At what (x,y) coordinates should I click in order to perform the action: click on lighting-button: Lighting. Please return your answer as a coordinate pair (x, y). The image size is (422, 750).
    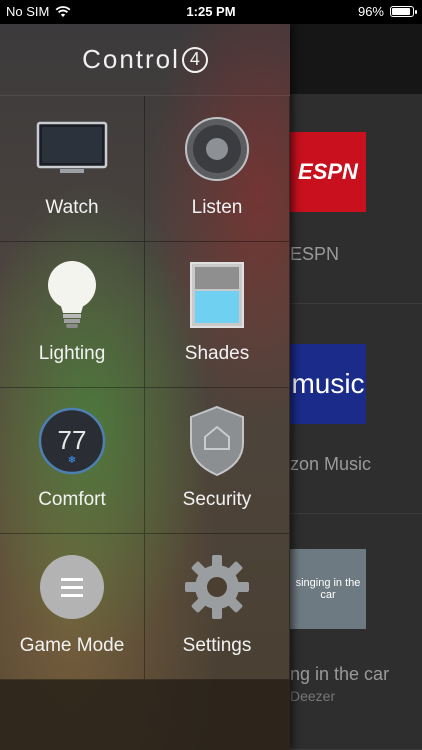
    Looking at the image, I should click on (72, 315).